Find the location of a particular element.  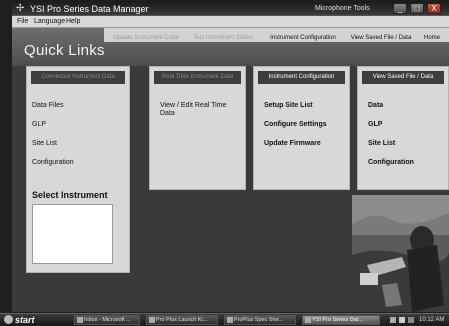

minimize-button: _ is located at coordinates (400, 8).